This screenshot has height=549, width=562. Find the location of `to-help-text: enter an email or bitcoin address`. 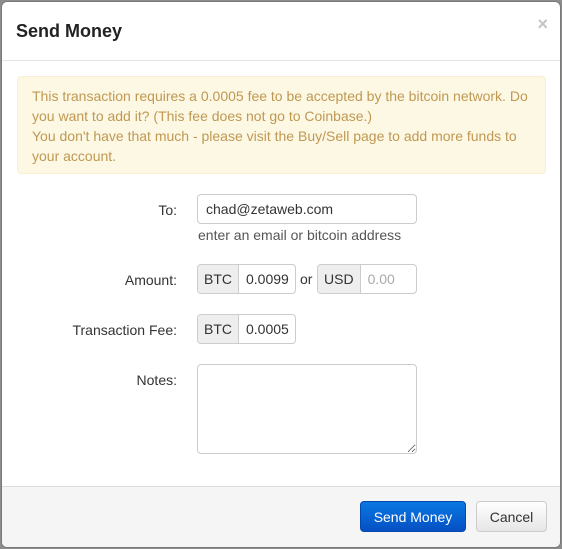

to-help-text: enter an email or bitcoin address is located at coordinates (300, 235).